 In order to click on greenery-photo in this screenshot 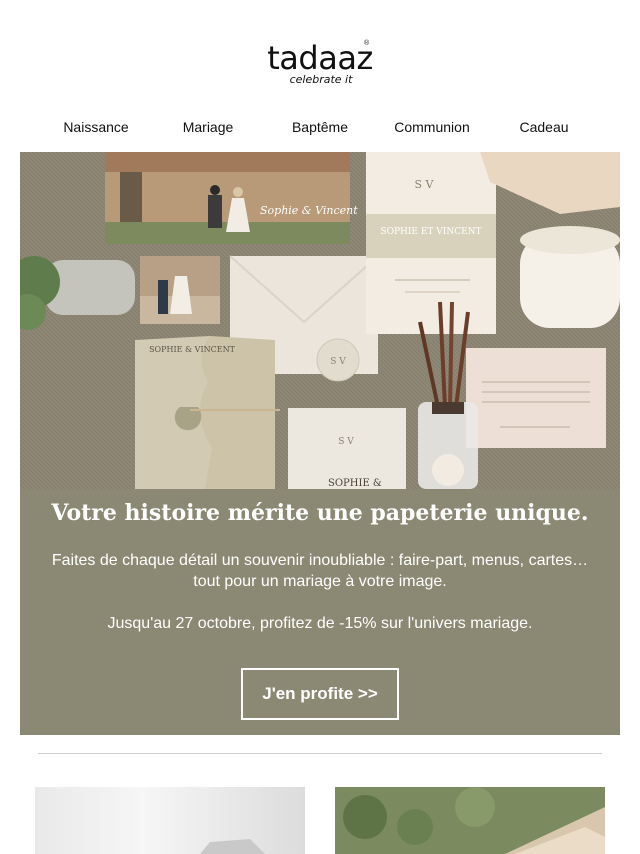, I will do `click(470, 820)`.